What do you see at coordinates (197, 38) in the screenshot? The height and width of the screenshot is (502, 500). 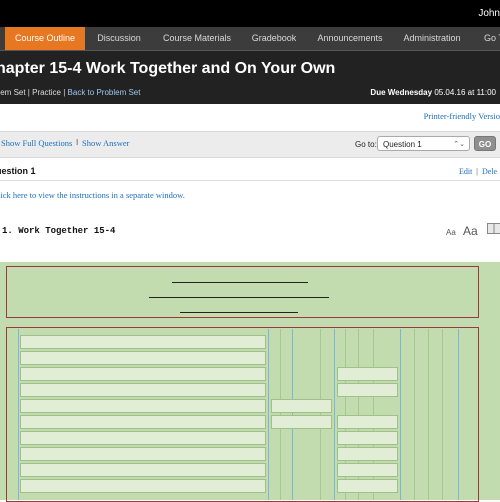 I see `nav-course-materials: Course Materials` at bounding box center [197, 38].